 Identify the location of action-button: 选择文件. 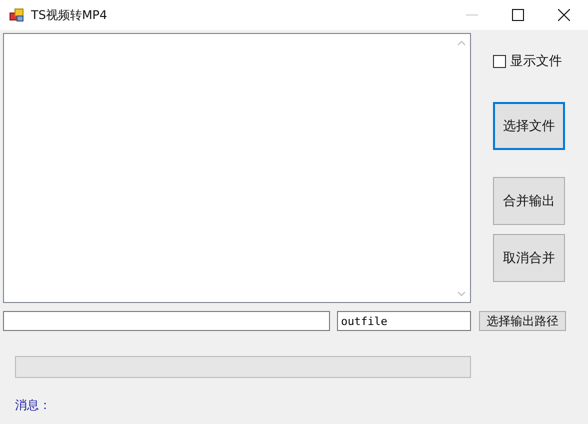
(529, 126).